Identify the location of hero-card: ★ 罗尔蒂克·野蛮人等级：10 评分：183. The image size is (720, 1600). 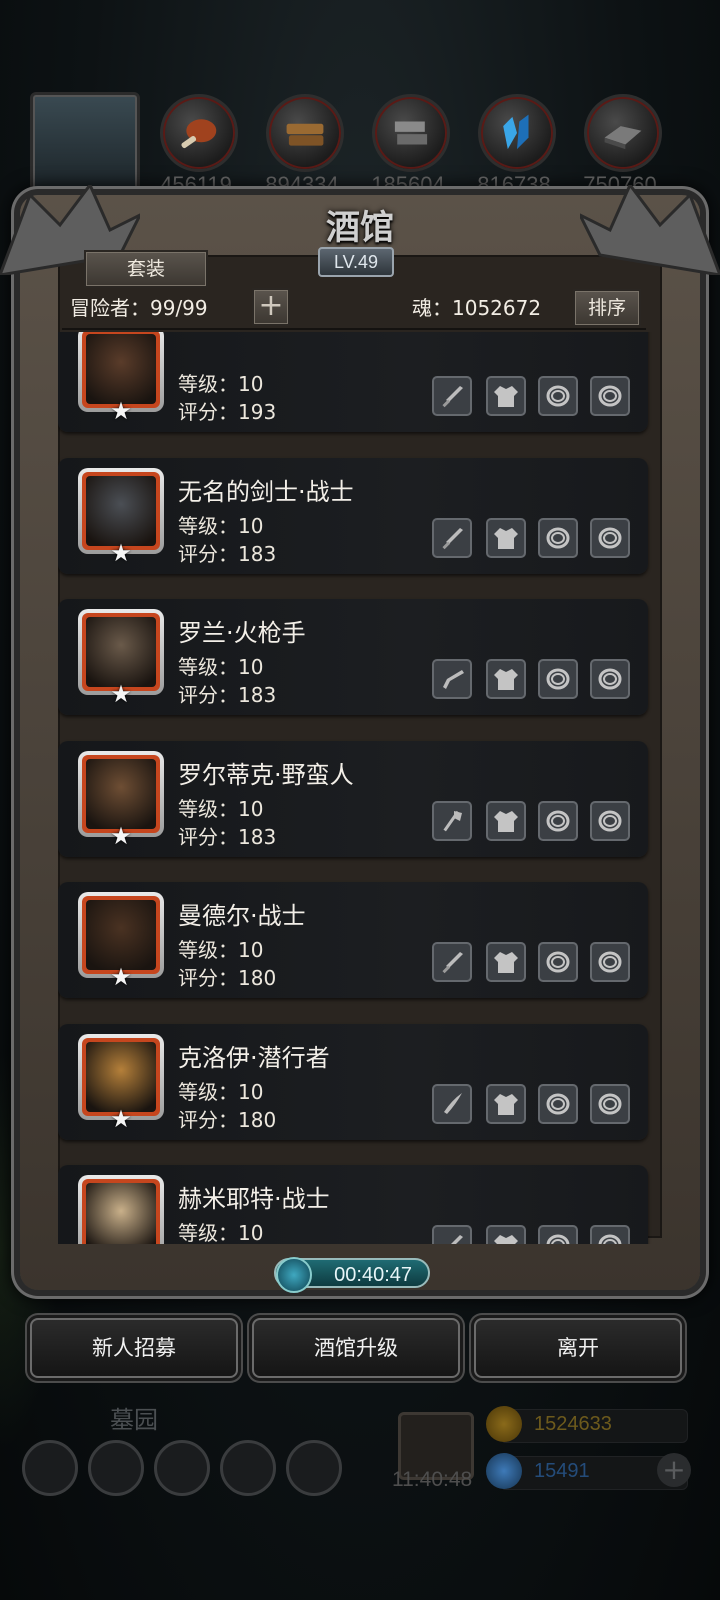
(353, 798).